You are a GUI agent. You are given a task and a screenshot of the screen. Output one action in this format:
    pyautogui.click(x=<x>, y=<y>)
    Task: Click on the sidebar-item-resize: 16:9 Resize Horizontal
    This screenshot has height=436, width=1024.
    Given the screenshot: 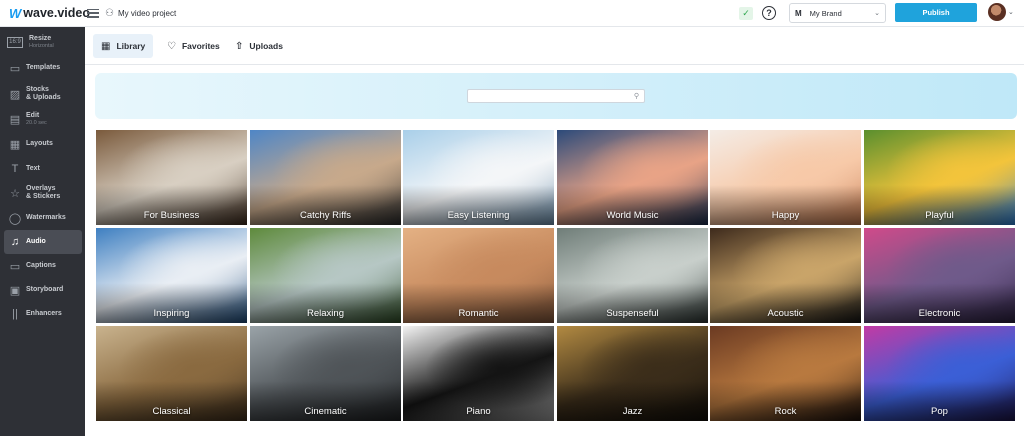 What is the action you would take?
    pyautogui.click(x=43, y=42)
    